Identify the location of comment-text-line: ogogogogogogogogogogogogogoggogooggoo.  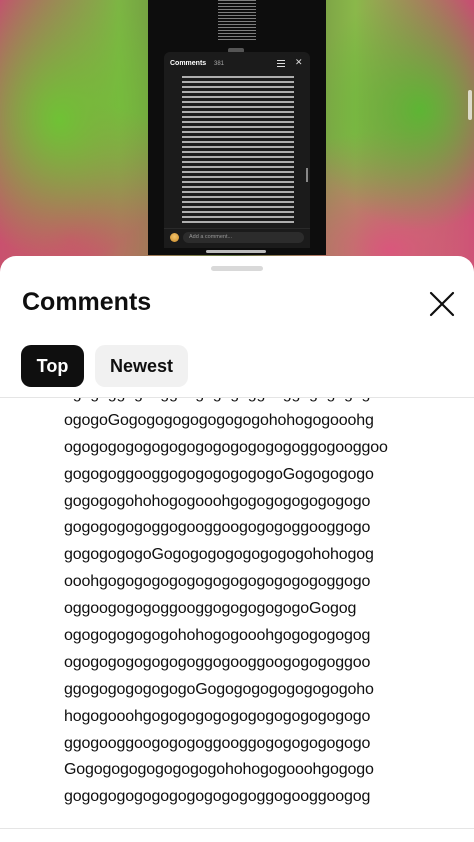
(226, 447).